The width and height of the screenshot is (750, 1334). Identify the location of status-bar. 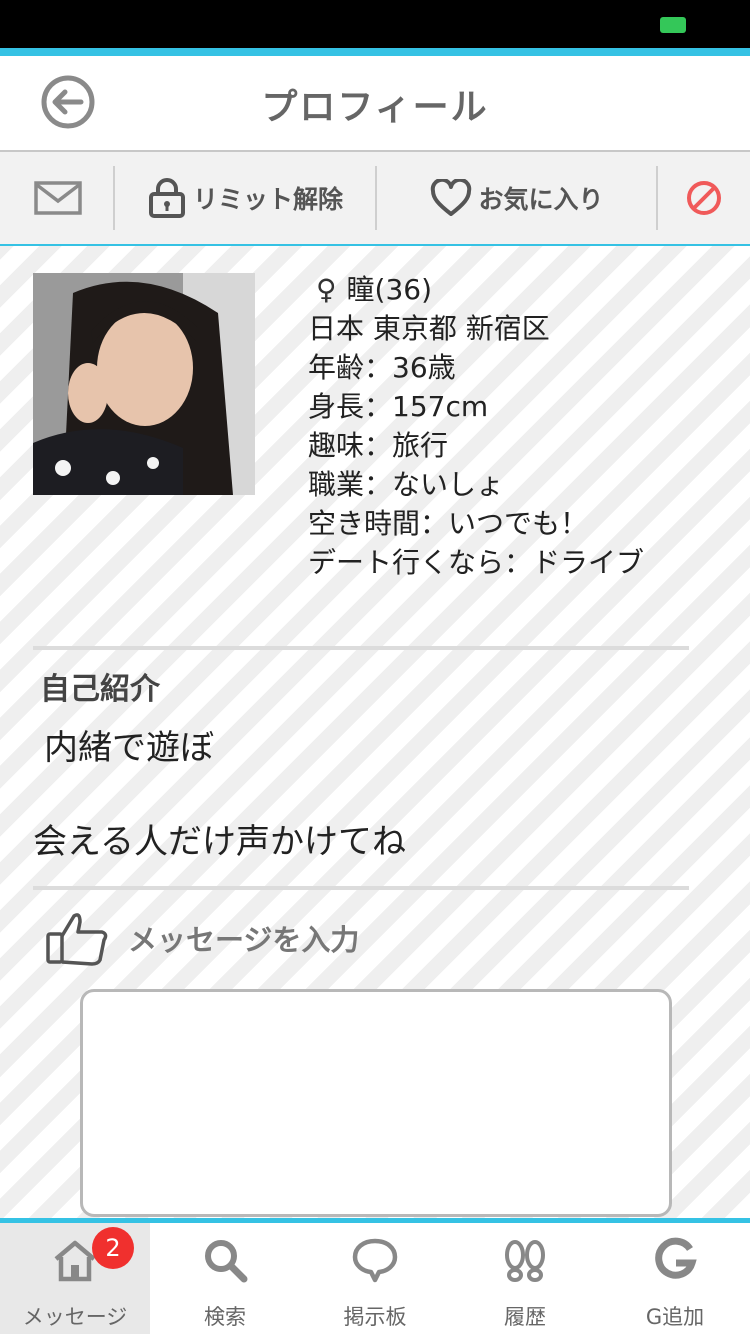
(375, 24).